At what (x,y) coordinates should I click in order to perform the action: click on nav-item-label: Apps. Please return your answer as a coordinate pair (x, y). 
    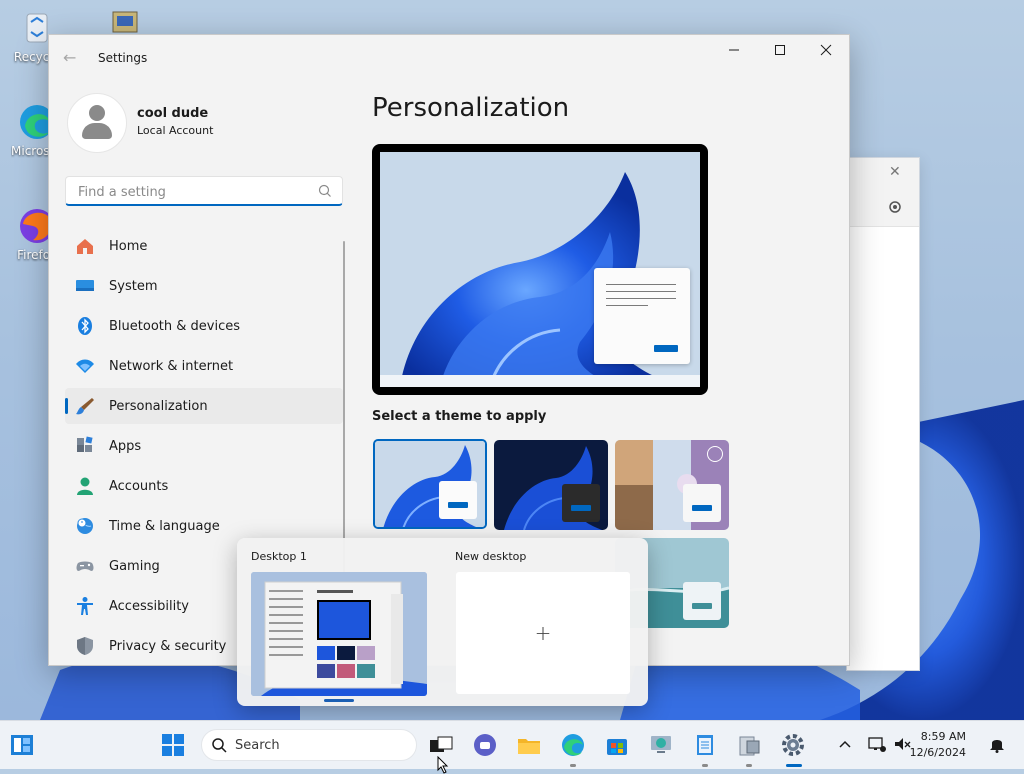
    Looking at the image, I should click on (125, 446).